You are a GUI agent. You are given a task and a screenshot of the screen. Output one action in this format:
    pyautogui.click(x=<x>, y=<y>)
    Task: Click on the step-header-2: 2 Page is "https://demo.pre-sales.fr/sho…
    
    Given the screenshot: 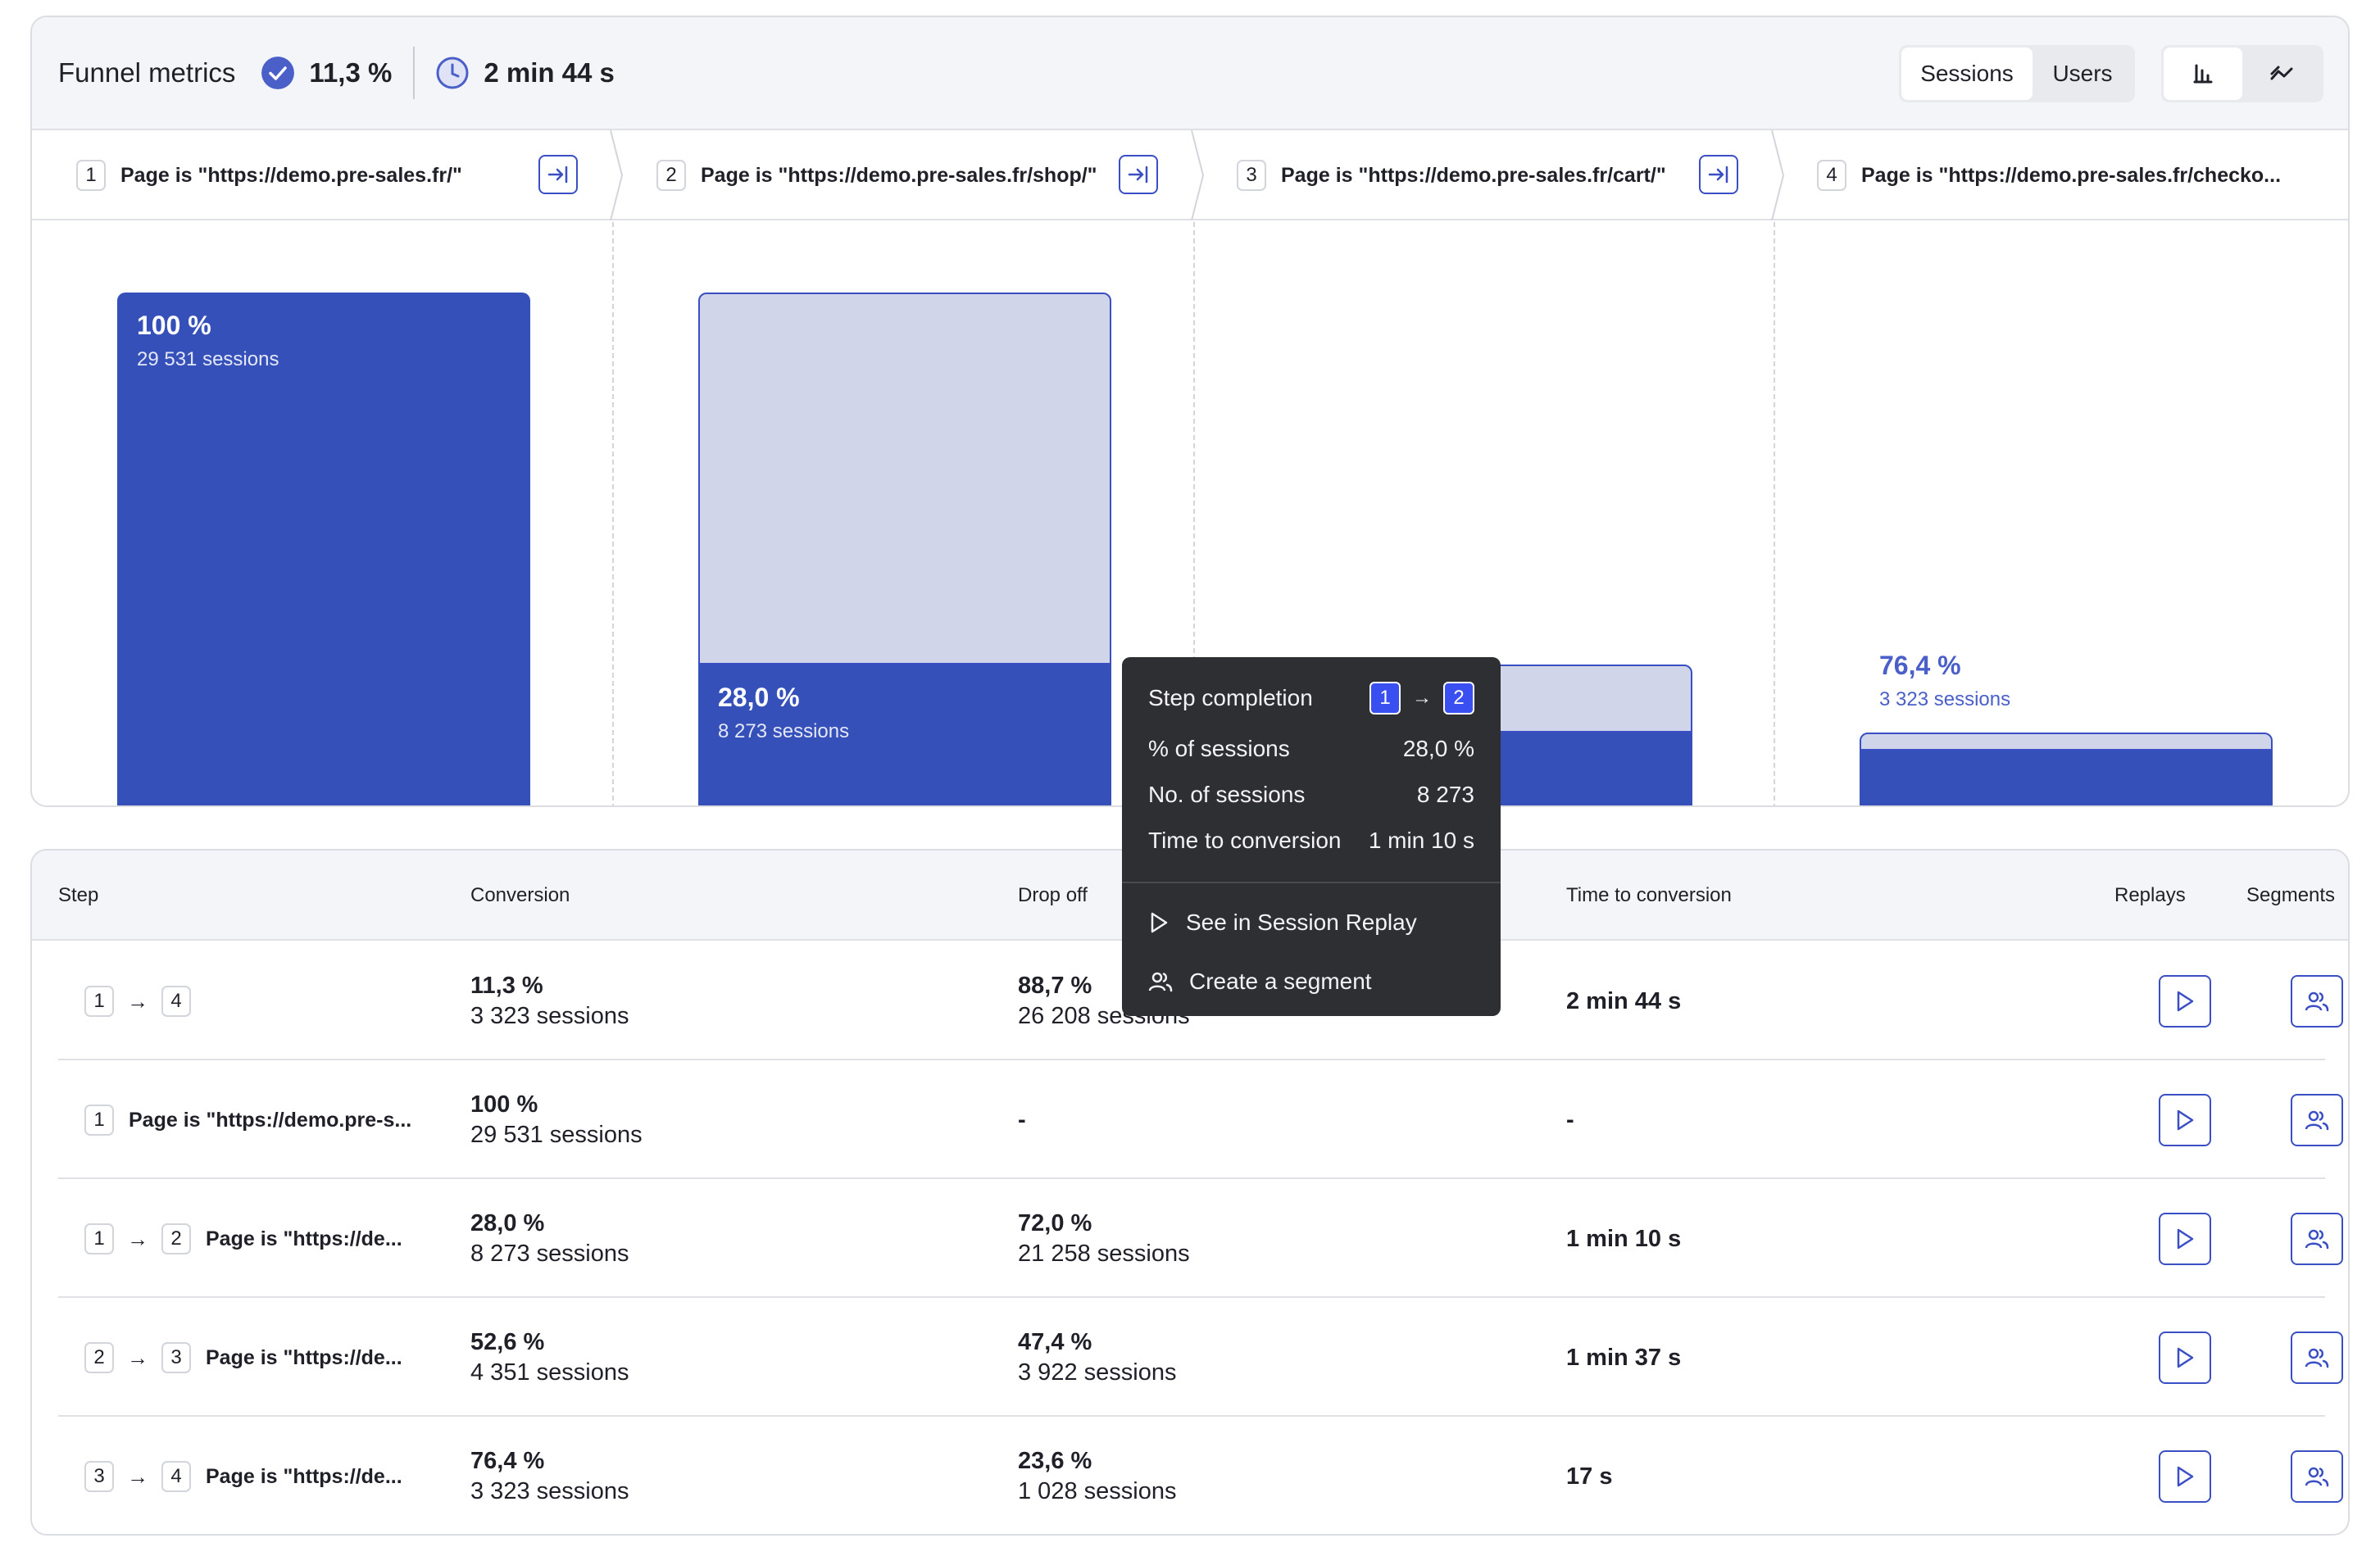 What is the action you would take?
    pyautogui.click(x=919, y=175)
    